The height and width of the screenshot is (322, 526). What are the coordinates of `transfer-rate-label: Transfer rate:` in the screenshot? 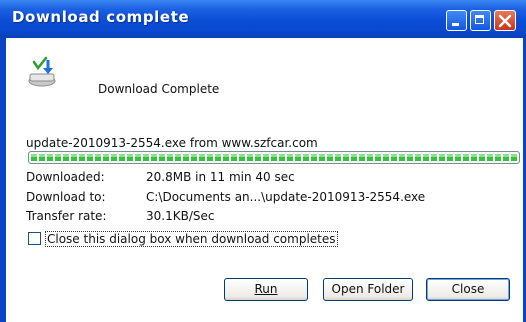 It's located at (66, 216).